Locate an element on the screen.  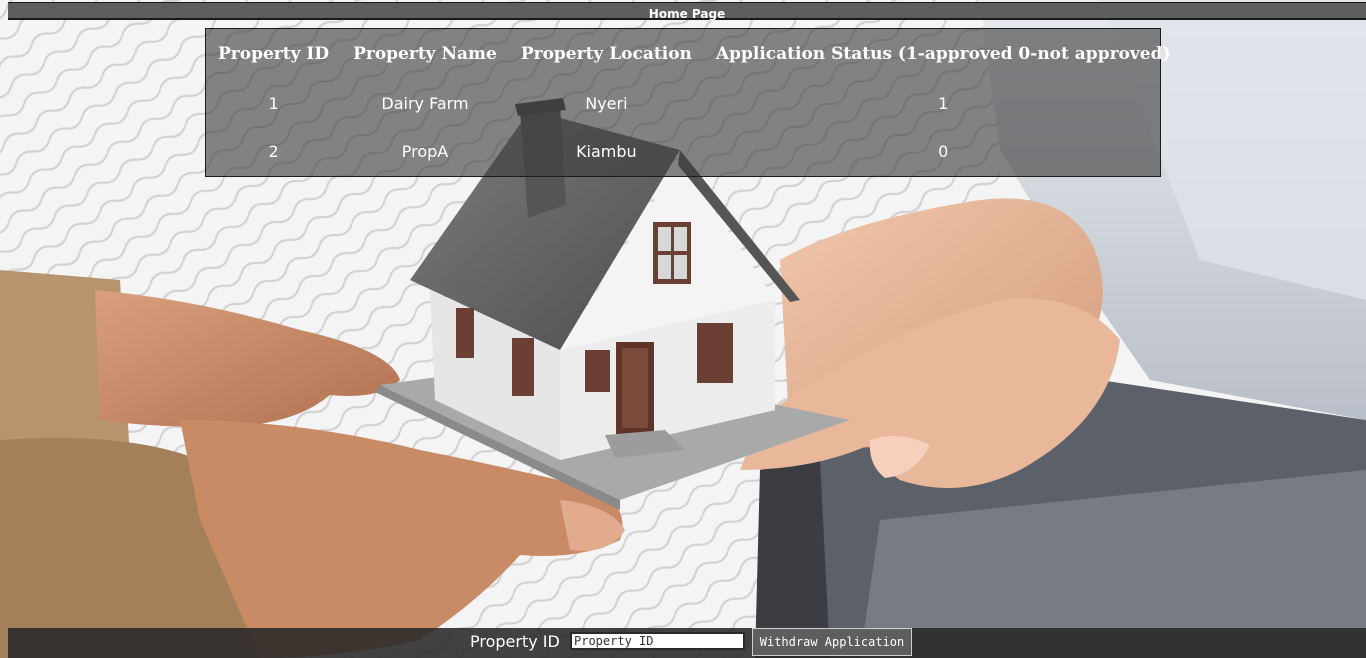
table-row: 1 Dairy Farm Nyeri 1 is located at coordinates (694, 103).